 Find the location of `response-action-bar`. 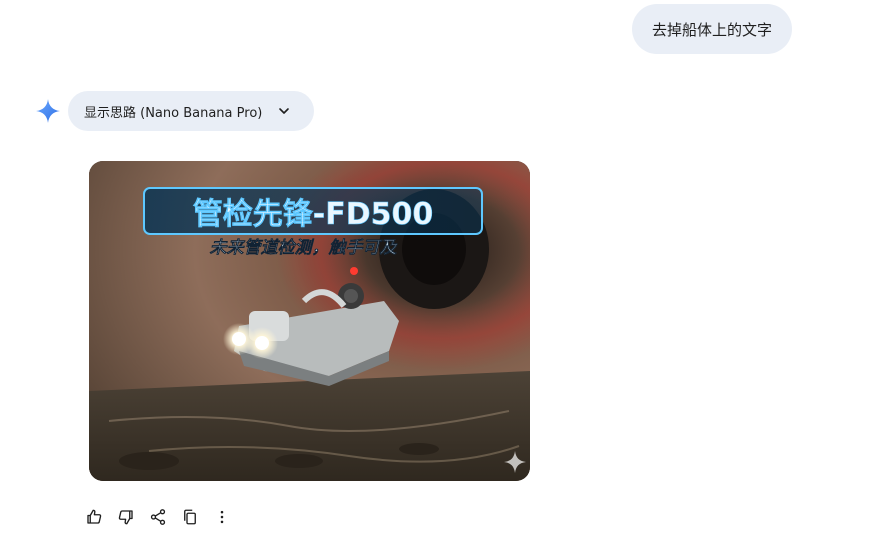

response-action-bar is located at coordinates (162, 517).